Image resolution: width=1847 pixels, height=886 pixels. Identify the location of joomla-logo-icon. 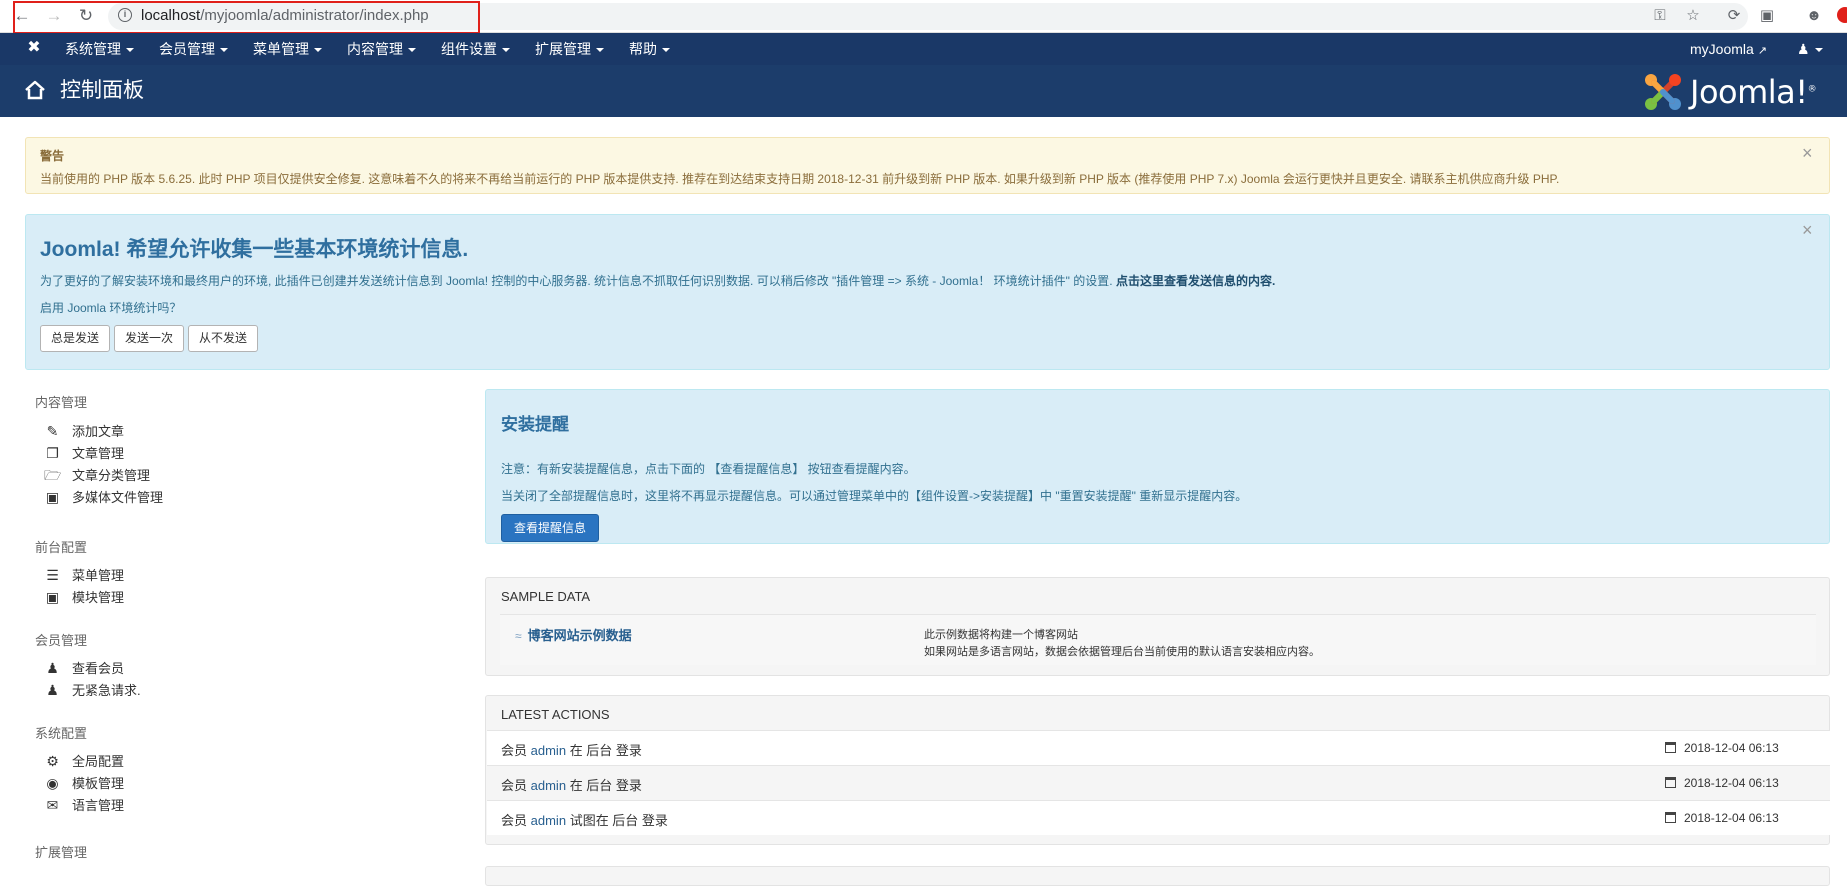
(1663, 92).